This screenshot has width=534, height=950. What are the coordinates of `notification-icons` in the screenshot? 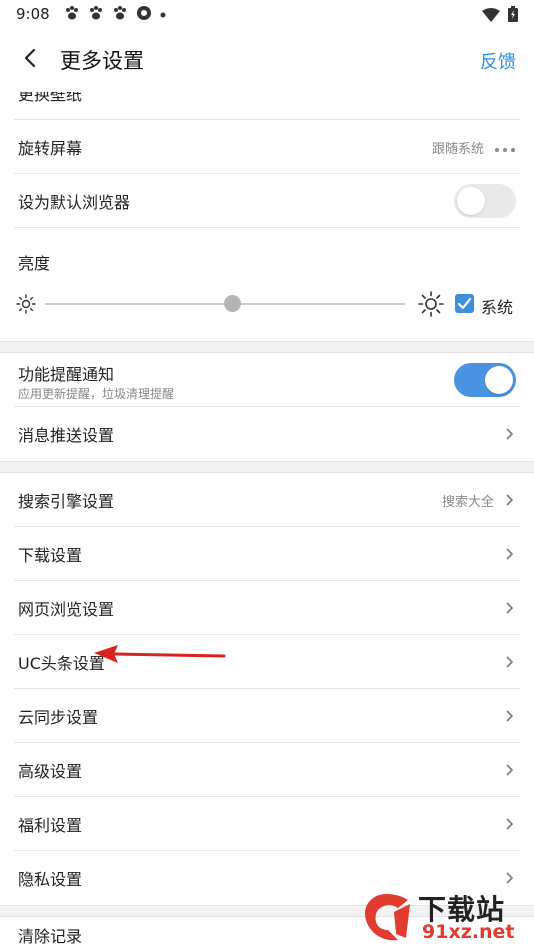 It's located at (115, 14).